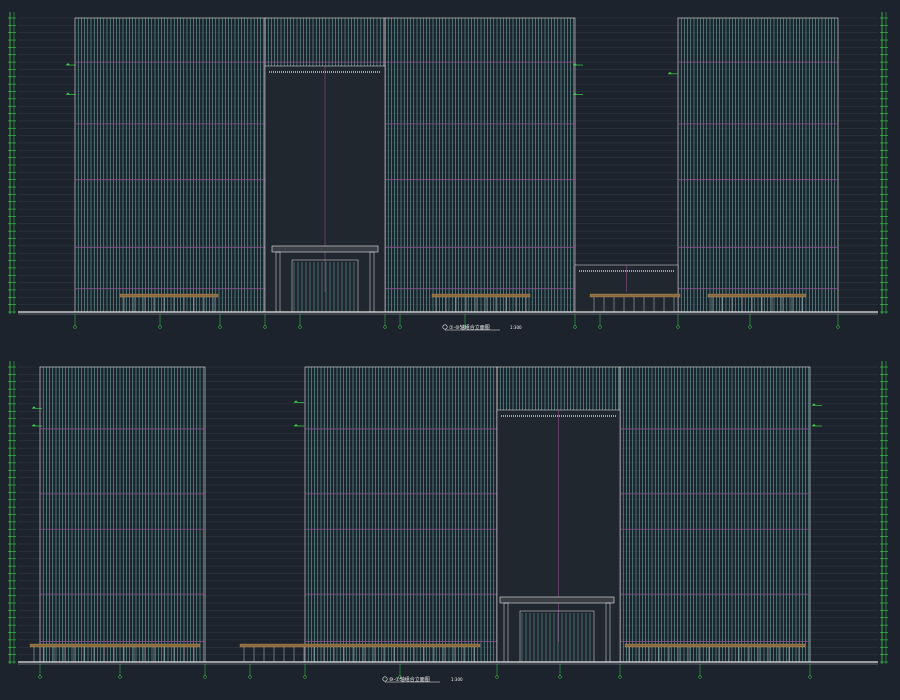  Describe the element at coordinates (516, 327) in the screenshot. I see `elevation-scale-top: 1:300` at that location.